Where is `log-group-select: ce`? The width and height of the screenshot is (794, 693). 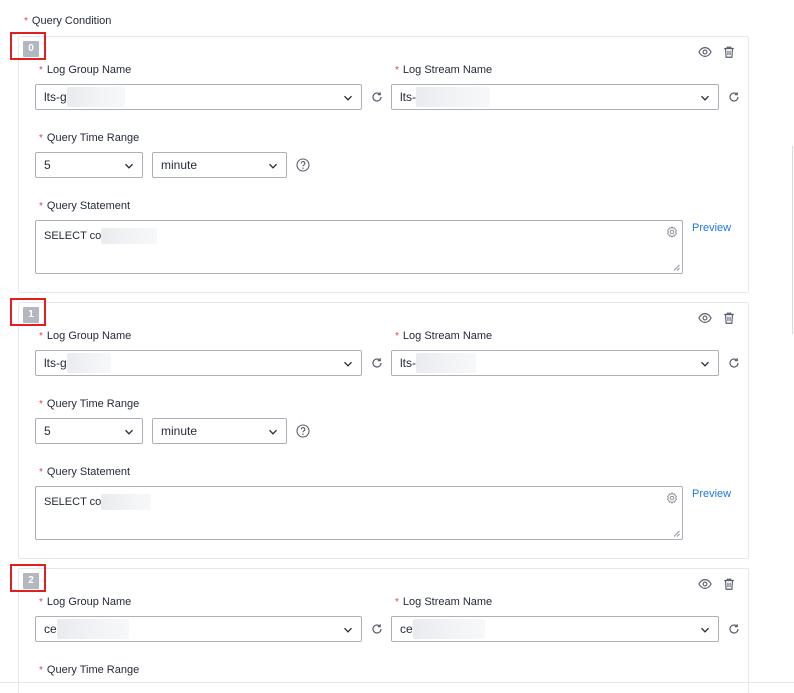
log-group-select: ce is located at coordinates (198, 629).